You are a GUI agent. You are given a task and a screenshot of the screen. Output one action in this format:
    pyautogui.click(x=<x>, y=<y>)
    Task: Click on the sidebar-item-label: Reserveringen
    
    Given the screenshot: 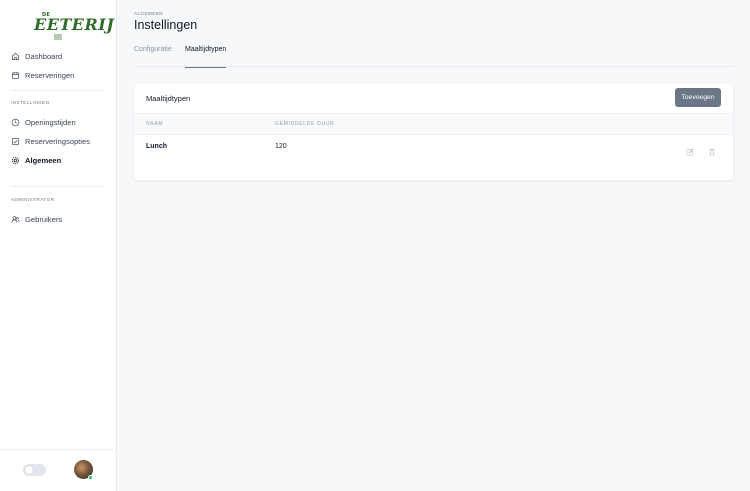 What is the action you would take?
    pyautogui.click(x=50, y=75)
    